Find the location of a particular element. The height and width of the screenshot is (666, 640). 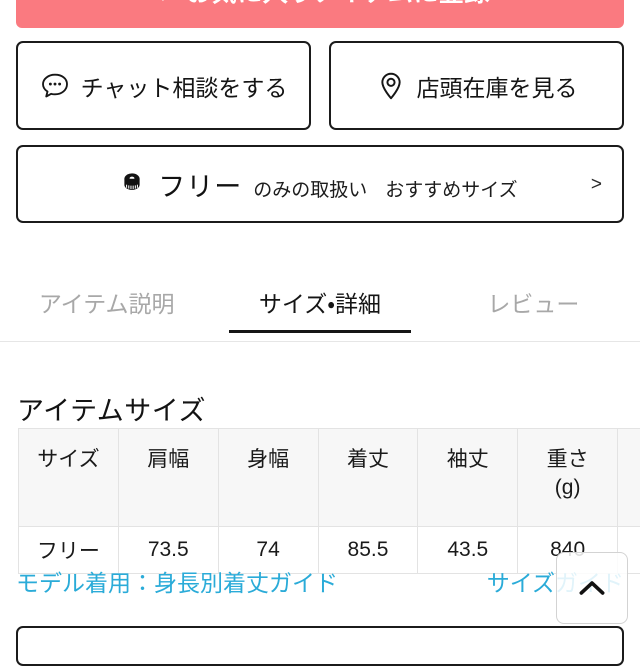

chevron-up-icon is located at coordinates (592, 588).